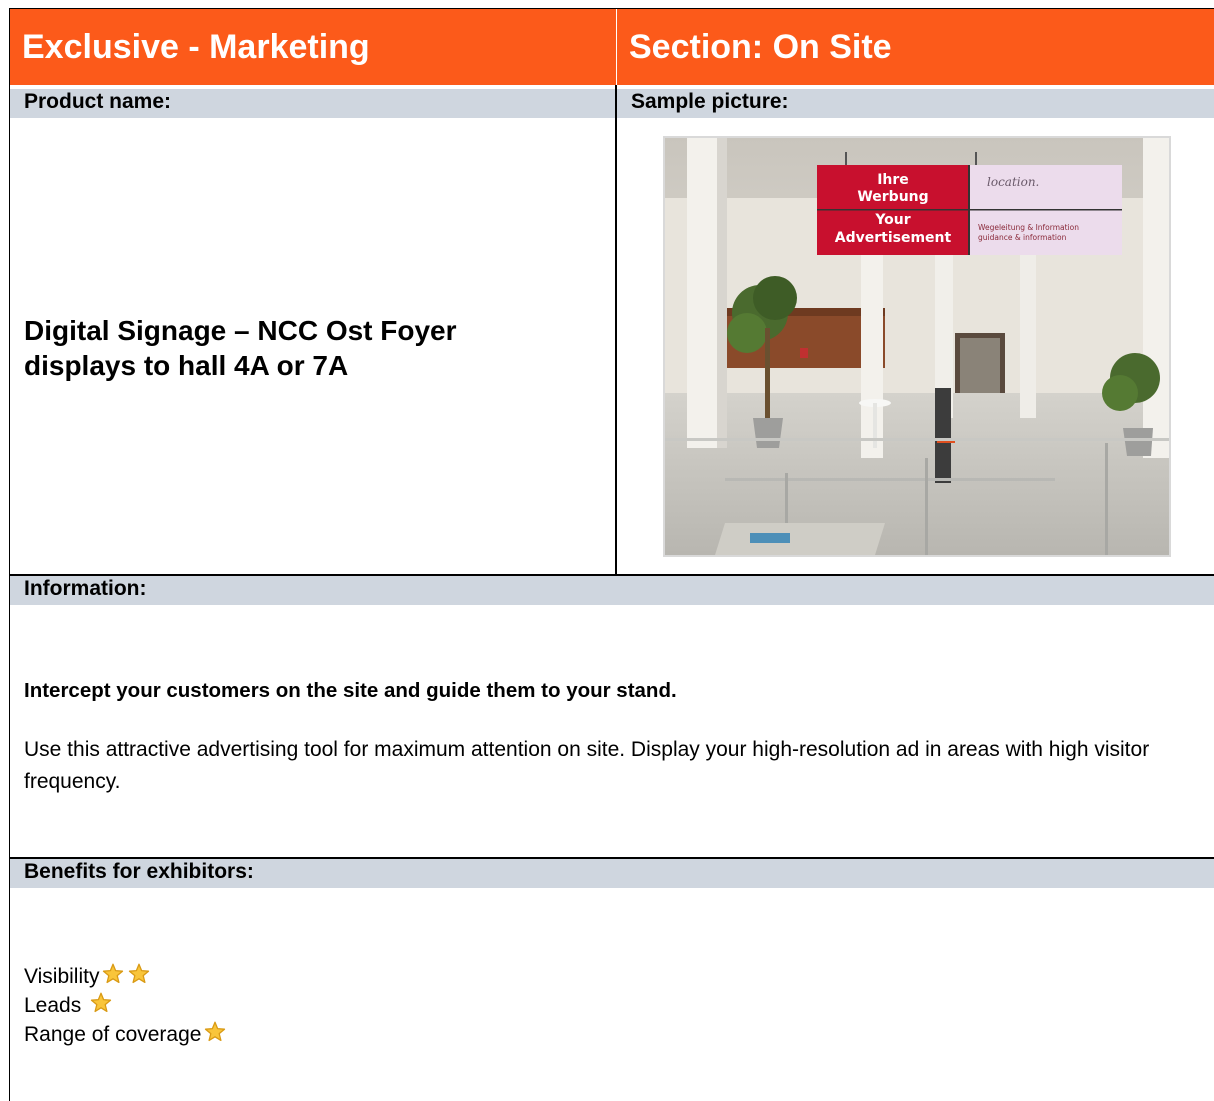 The height and width of the screenshot is (1101, 1214). Describe the element at coordinates (915, 47) in the screenshot. I see `header-right: Section: On Site` at that location.